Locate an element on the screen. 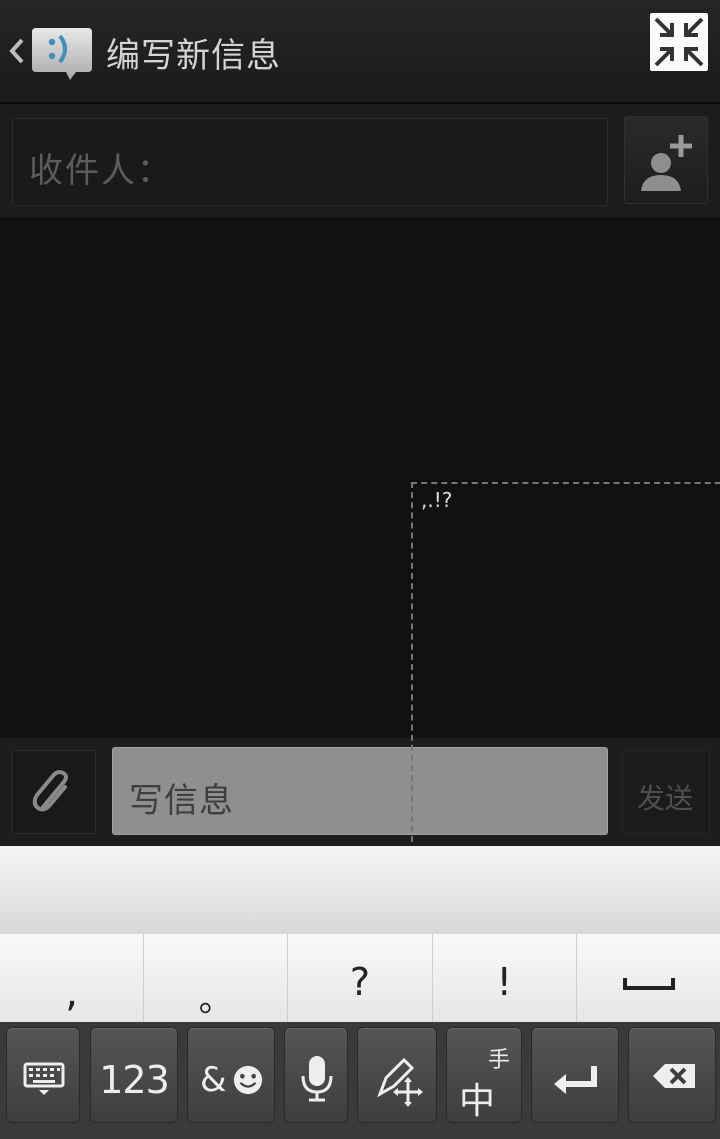  backspace-icon is located at coordinates (674, 1076).